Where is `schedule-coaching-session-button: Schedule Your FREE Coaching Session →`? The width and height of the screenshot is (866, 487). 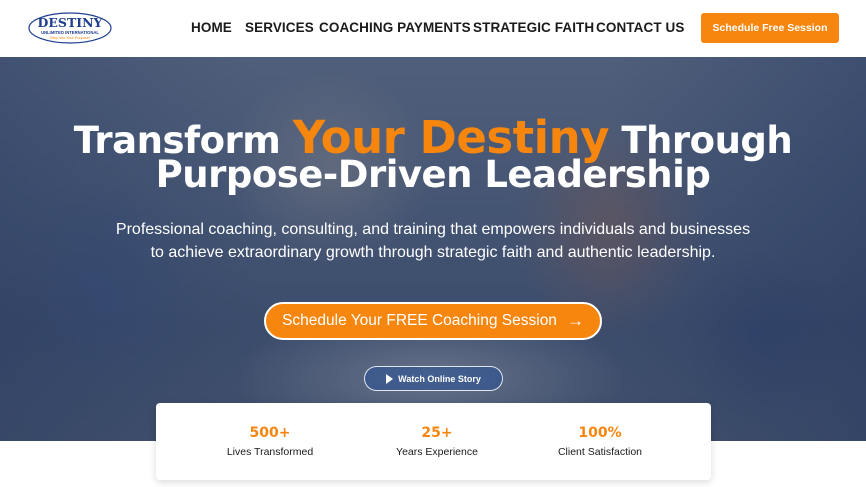 schedule-coaching-session-button: Schedule Your FREE Coaching Session → is located at coordinates (433, 321).